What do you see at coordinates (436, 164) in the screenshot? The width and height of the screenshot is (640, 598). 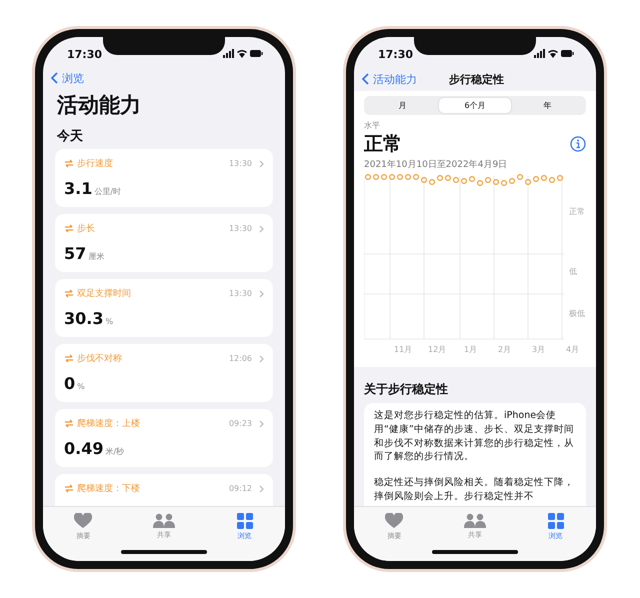 I see `date-range: 2021年10月10日至2022年4月9日` at bounding box center [436, 164].